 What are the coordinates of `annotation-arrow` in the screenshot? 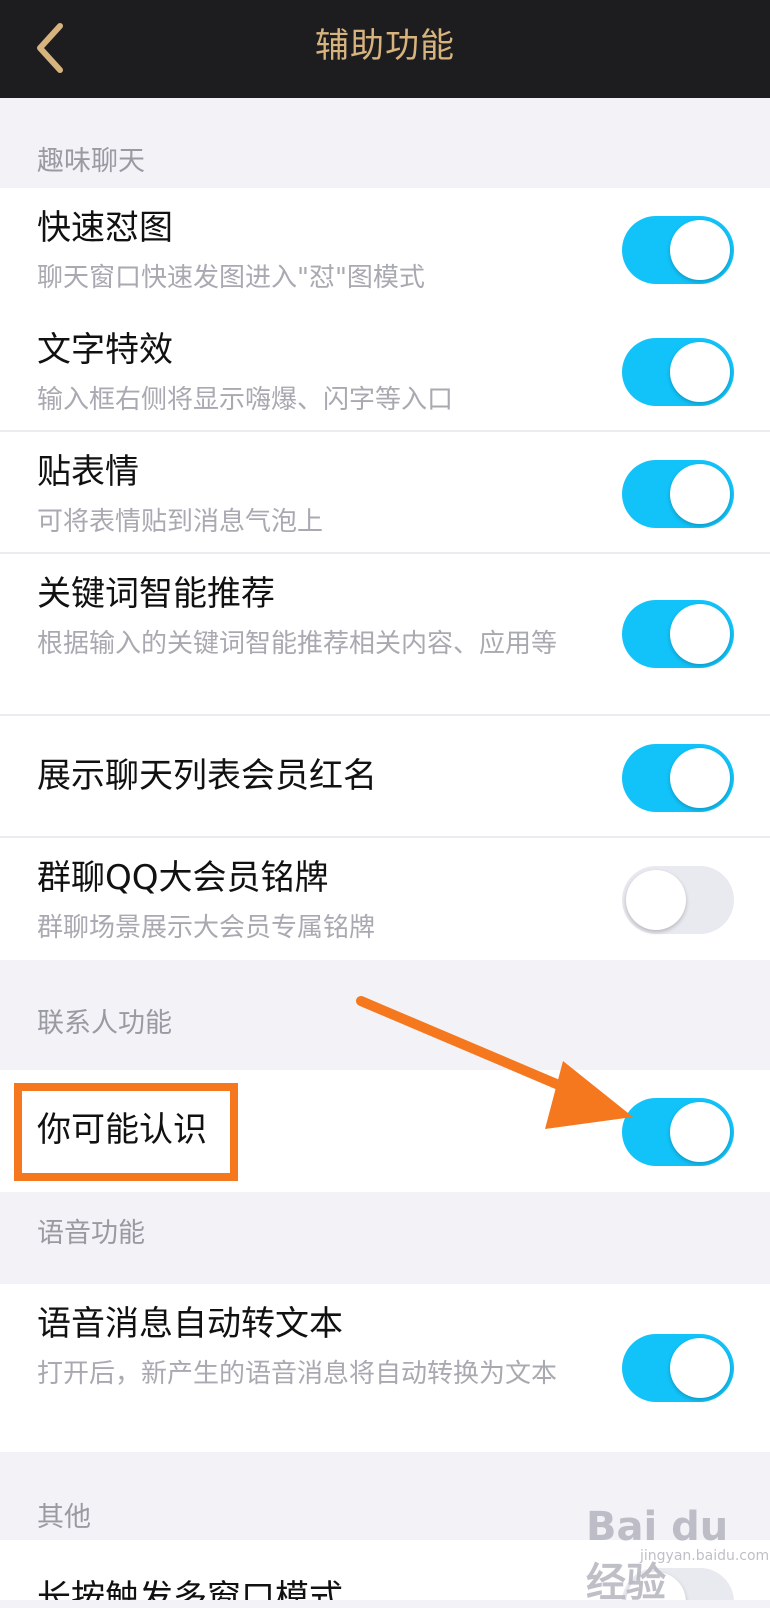 It's located at (494, 1062).